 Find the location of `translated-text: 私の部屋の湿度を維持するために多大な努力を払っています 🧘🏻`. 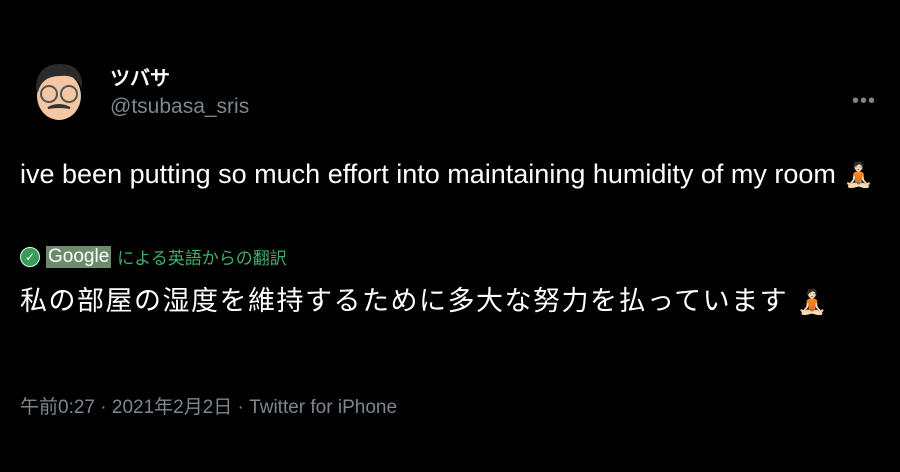

translated-text: 私の部屋の湿度を維持するために多大な努力を払っています 🧘🏻 is located at coordinates (450, 302).